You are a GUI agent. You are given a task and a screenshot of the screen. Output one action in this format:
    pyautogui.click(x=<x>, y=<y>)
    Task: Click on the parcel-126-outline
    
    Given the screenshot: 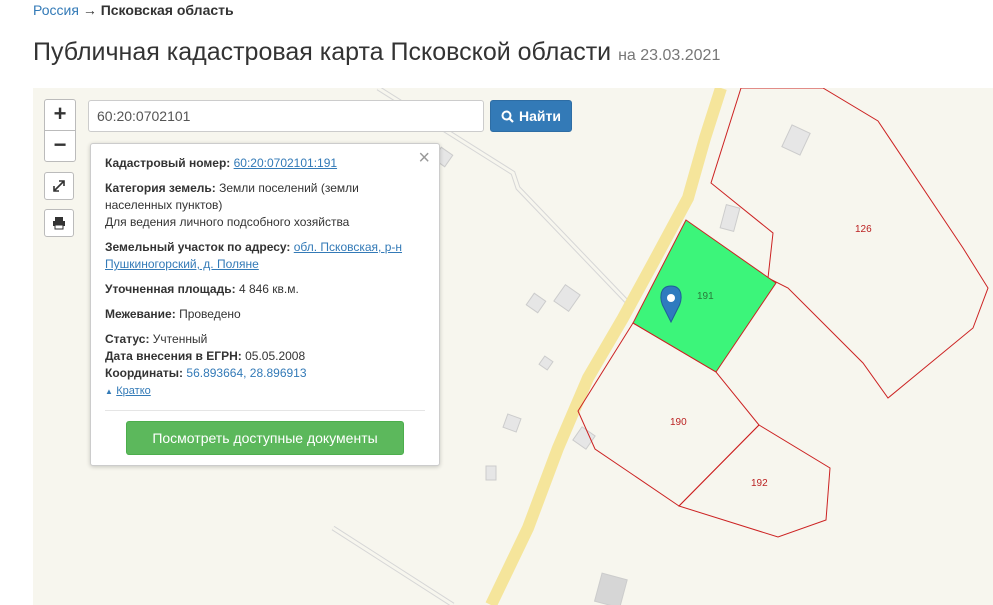 What is the action you would take?
    pyautogui.click(x=849, y=243)
    